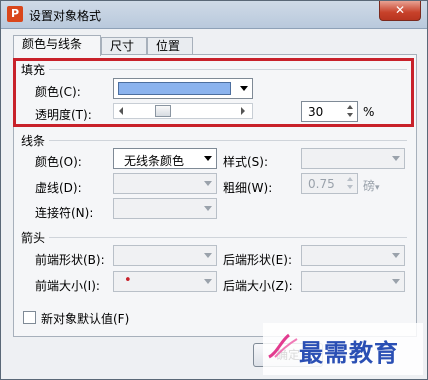 The image size is (428, 380). Describe the element at coordinates (58, 188) in the screenshot. I see `dash-label: 虚线(D):` at that location.